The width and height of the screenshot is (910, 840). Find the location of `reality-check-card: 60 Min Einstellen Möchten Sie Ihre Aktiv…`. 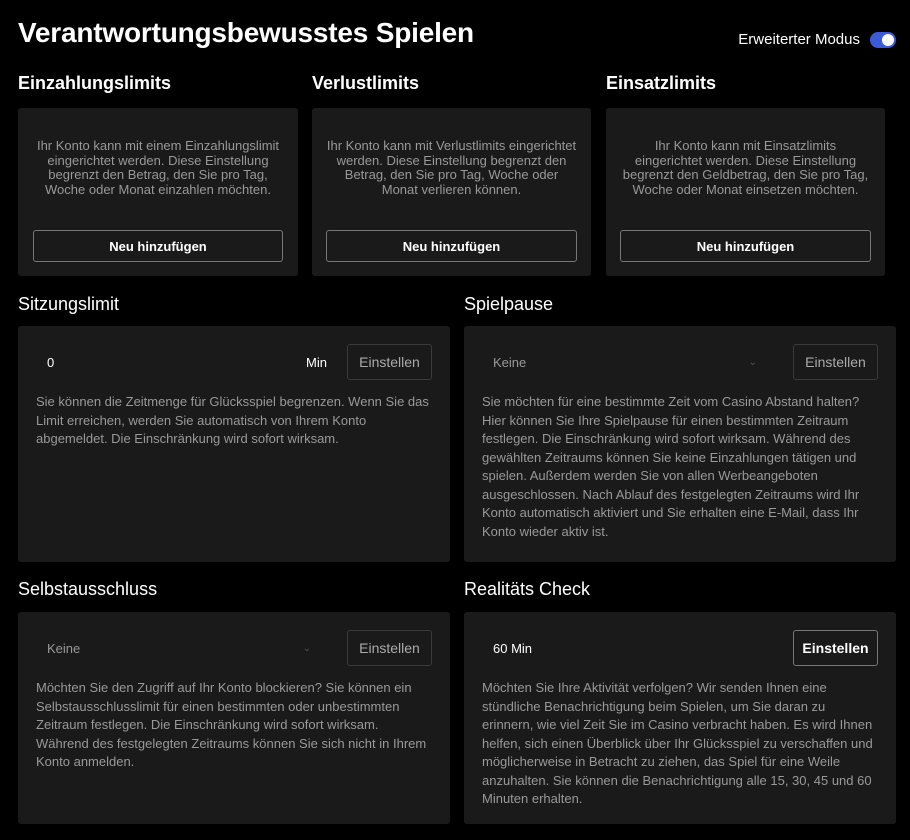

reality-check-card: 60 Min Einstellen Möchten Sie Ihre Aktiv… is located at coordinates (680, 718).